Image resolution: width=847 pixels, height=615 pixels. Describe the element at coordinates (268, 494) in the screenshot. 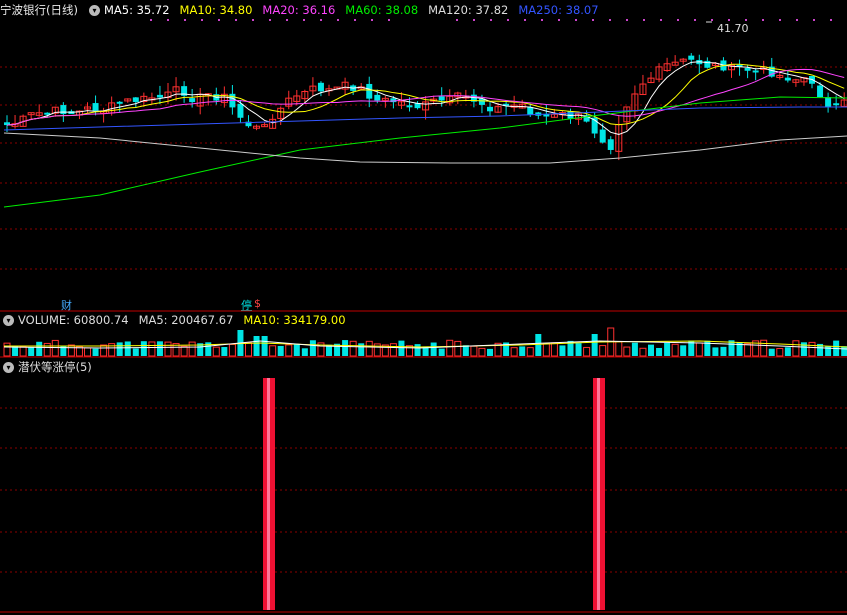

I see `signal-bar-highlight` at that location.